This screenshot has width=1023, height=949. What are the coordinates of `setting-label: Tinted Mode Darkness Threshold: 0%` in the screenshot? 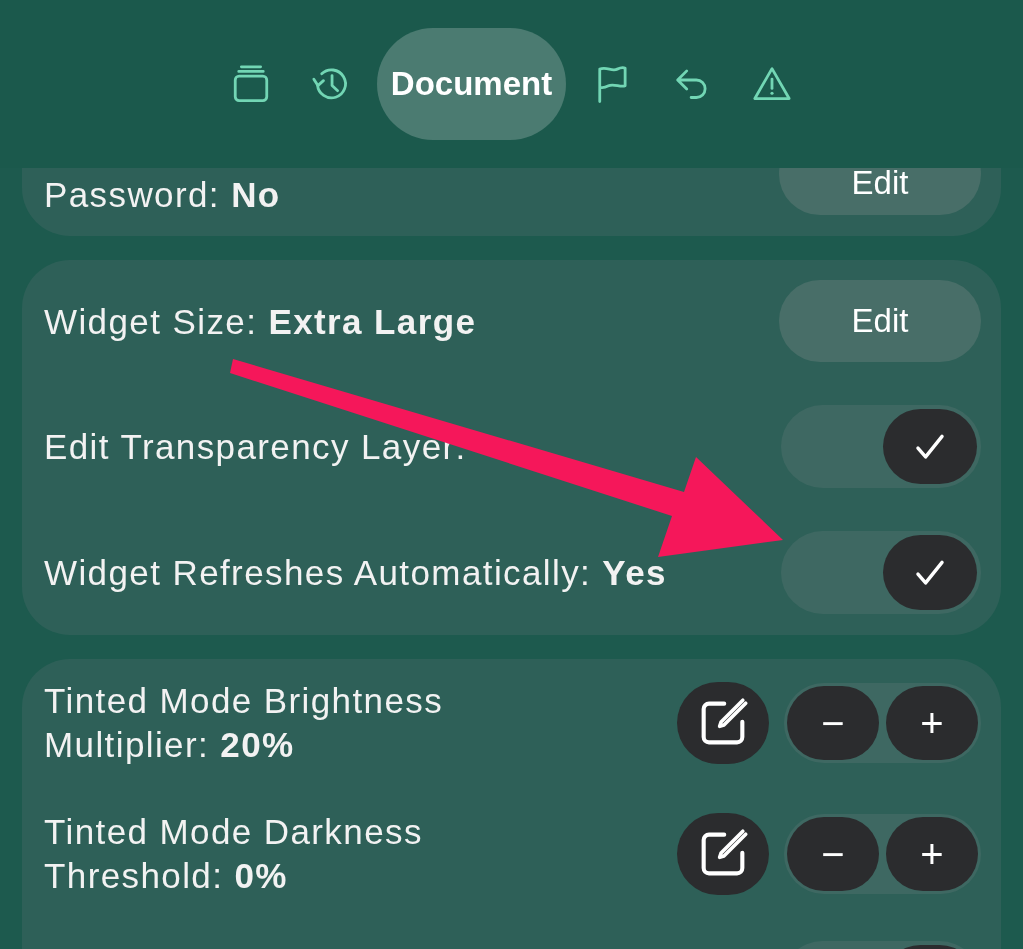 It's located at (234, 854).